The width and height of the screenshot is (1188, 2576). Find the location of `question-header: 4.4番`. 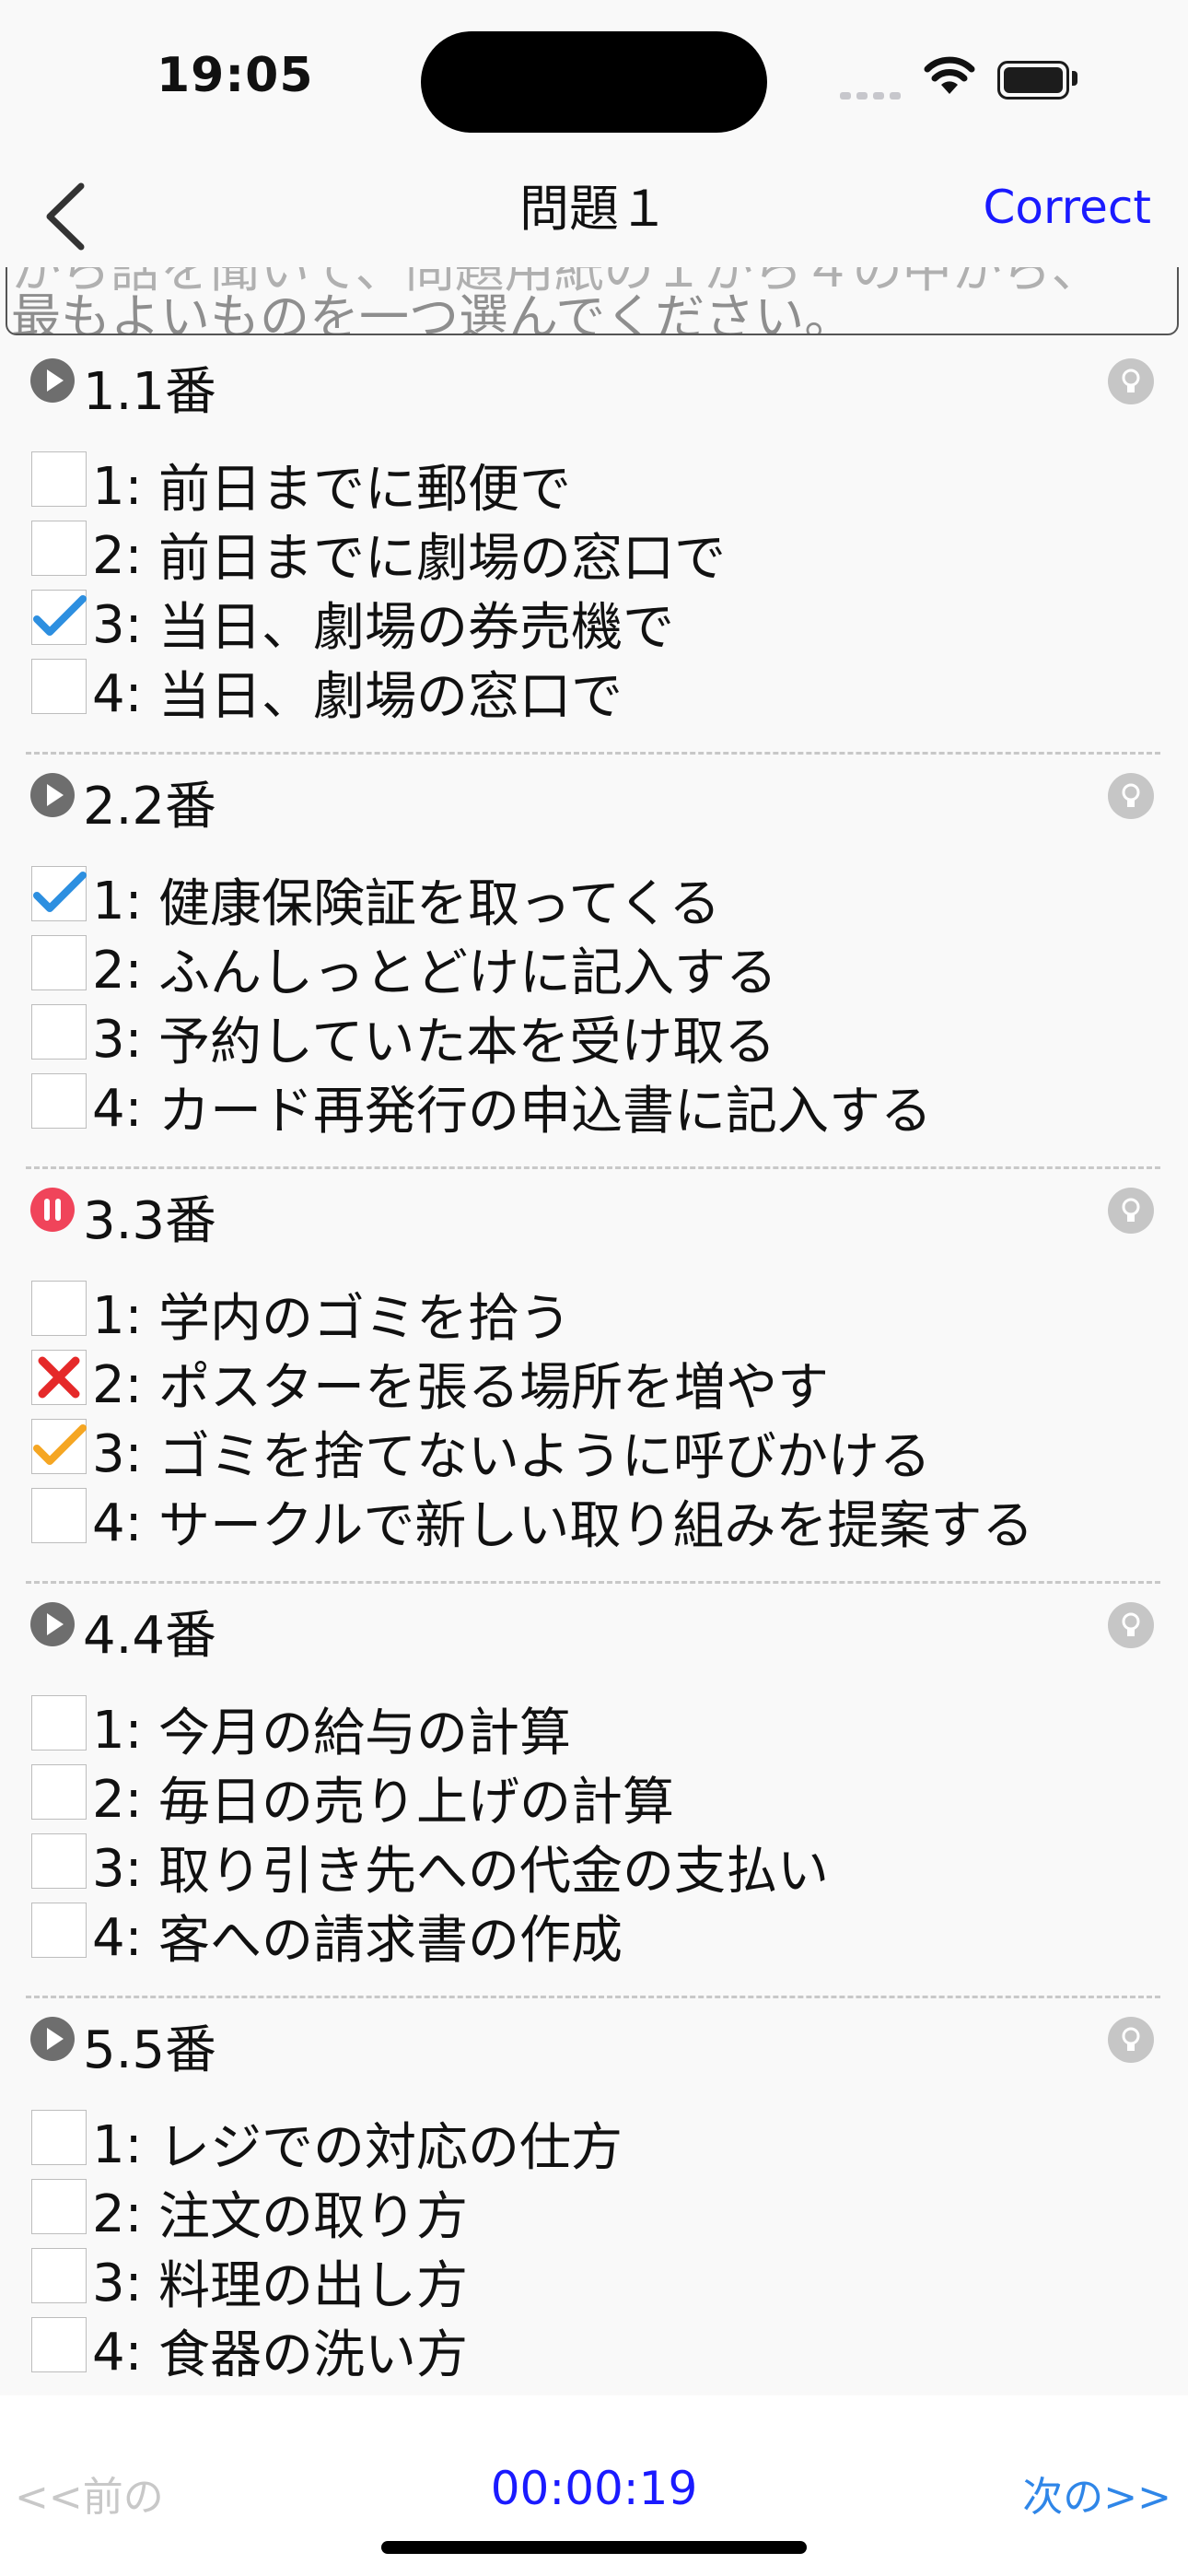

question-header: 4.4番 is located at coordinates (594, 1626).